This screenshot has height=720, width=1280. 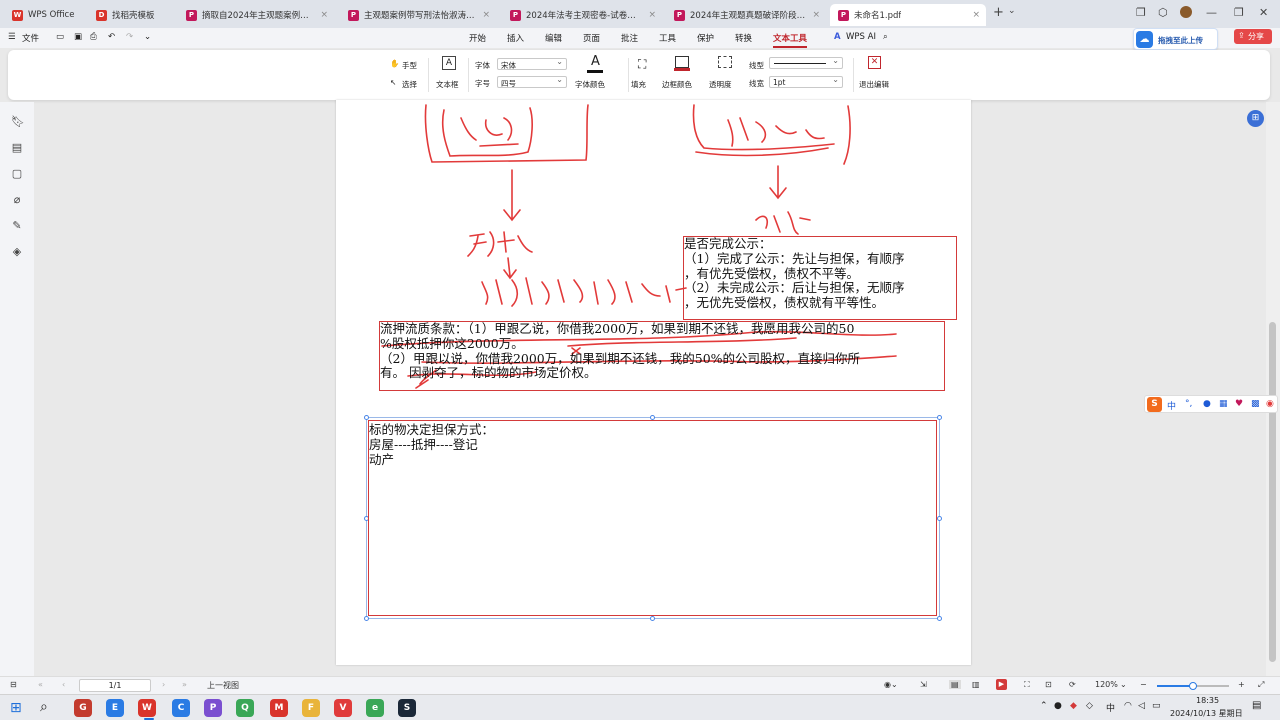 What do you see at coordinates (652, 518) in the screenshot?
I see `guarantee-textbox: 标的物决定担保方式： 房屋----抵押----登记 动产` at bounding box center [652, 518].